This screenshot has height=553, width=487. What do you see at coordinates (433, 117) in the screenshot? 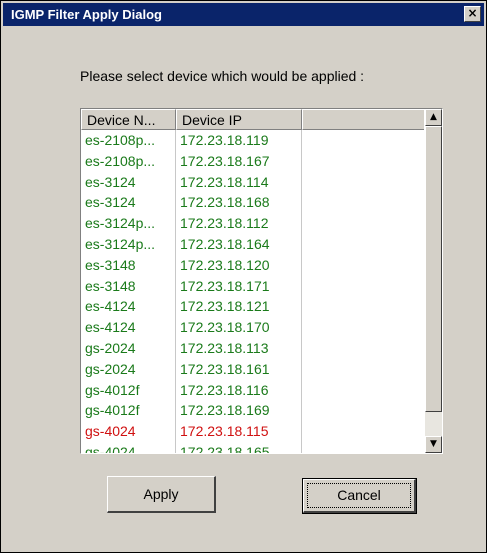
I see `scroll-up-icon: ▲` at bounding box center [433, 117].